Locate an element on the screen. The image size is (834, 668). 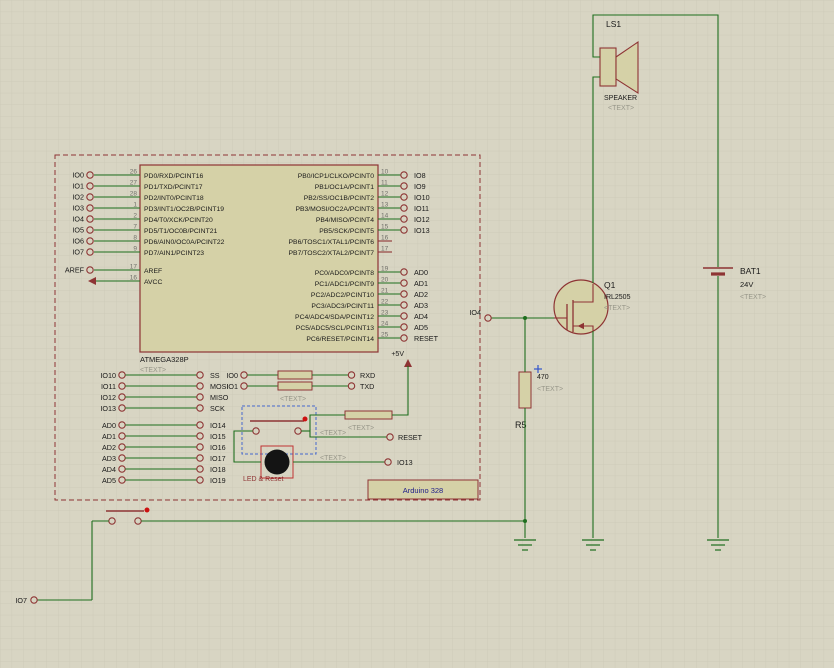
reset-pullup-resistor is located at coordinates (368, 415).